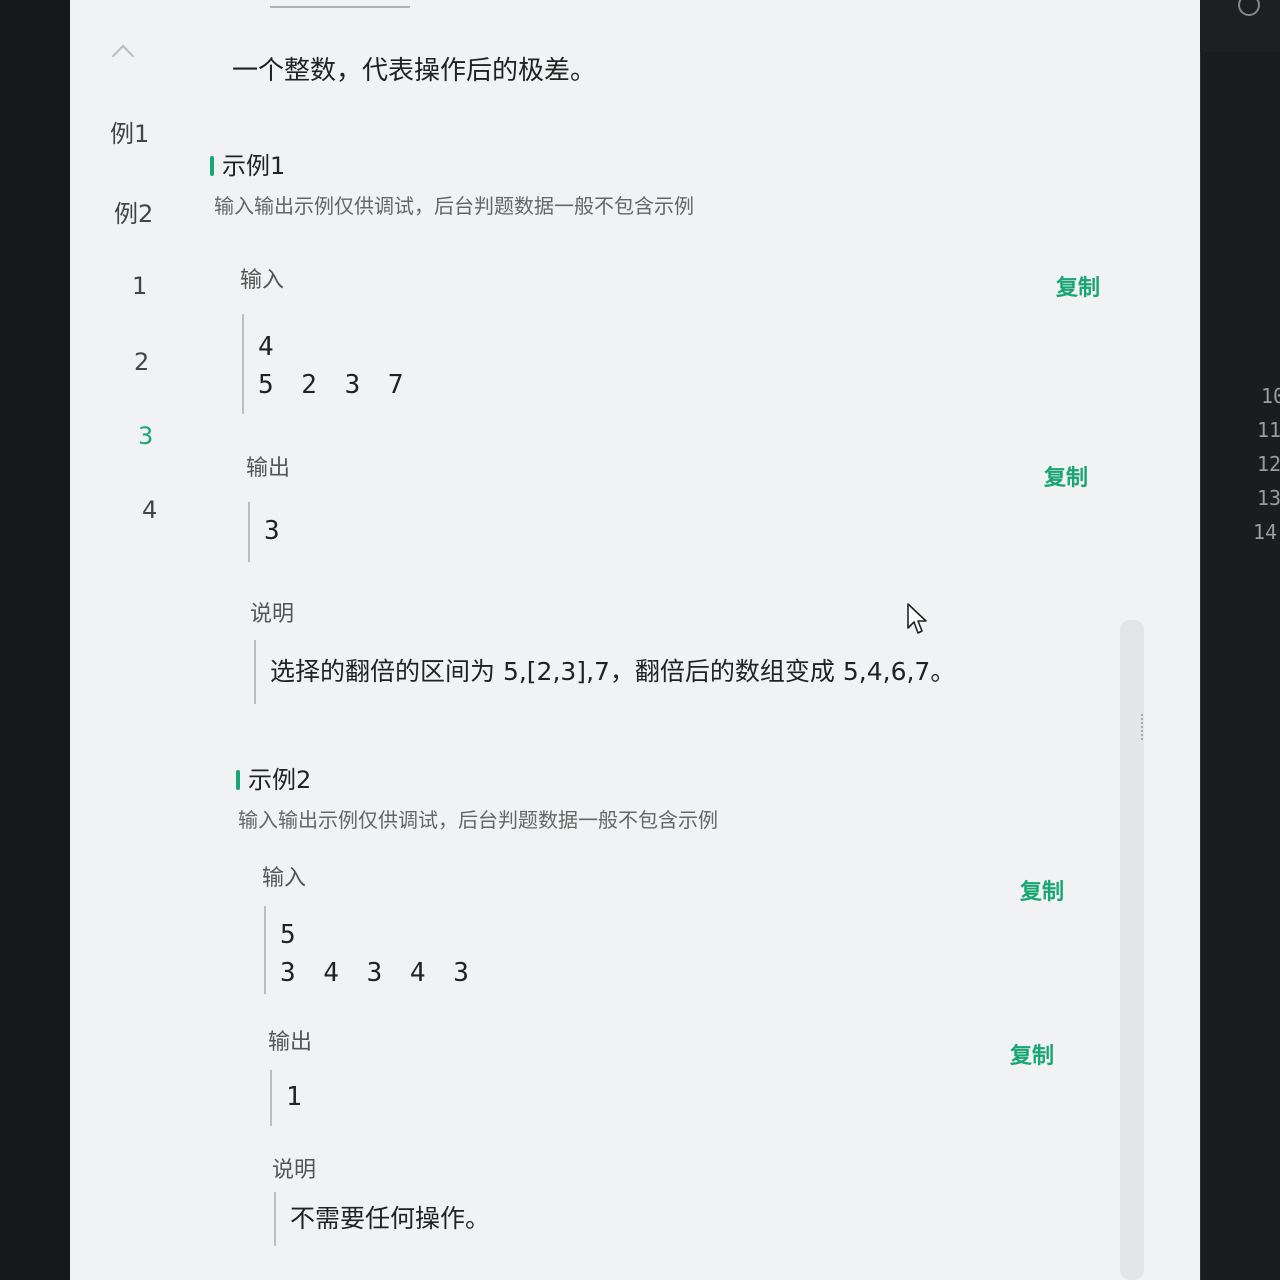  I want to click on output-description: 一个整数，代表操作后的极差。, so click(414, 71).